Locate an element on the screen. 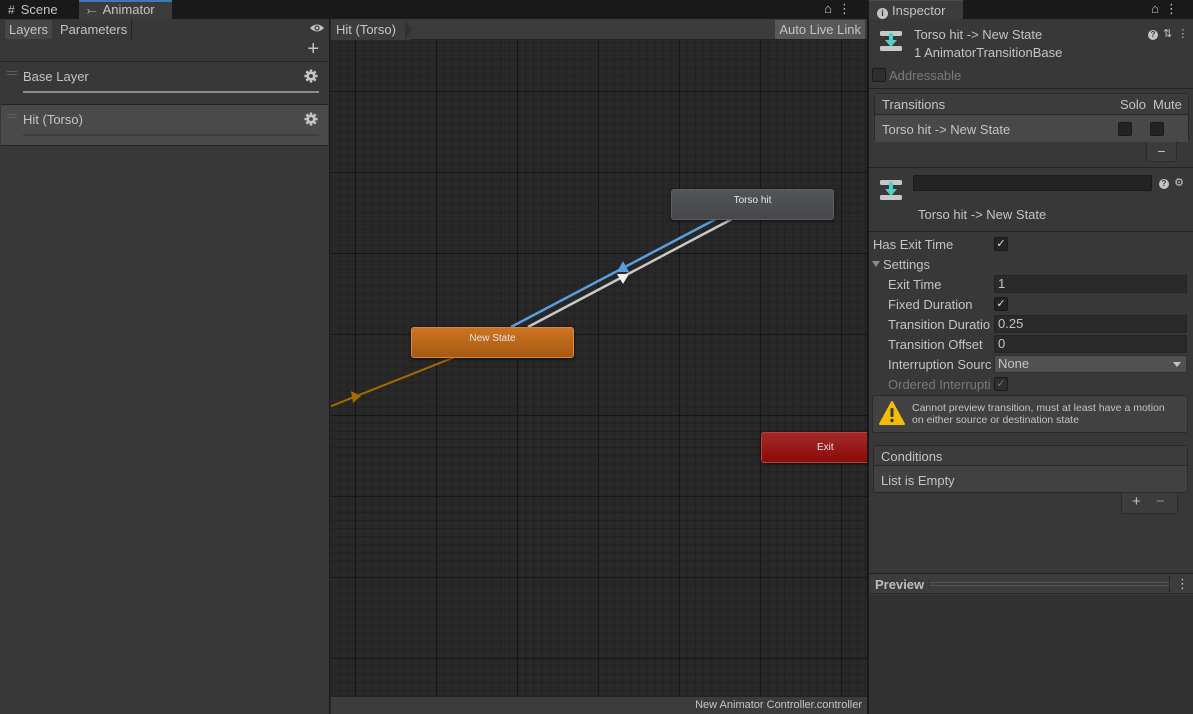  transitions-layer is located at coordinates (532, 312).